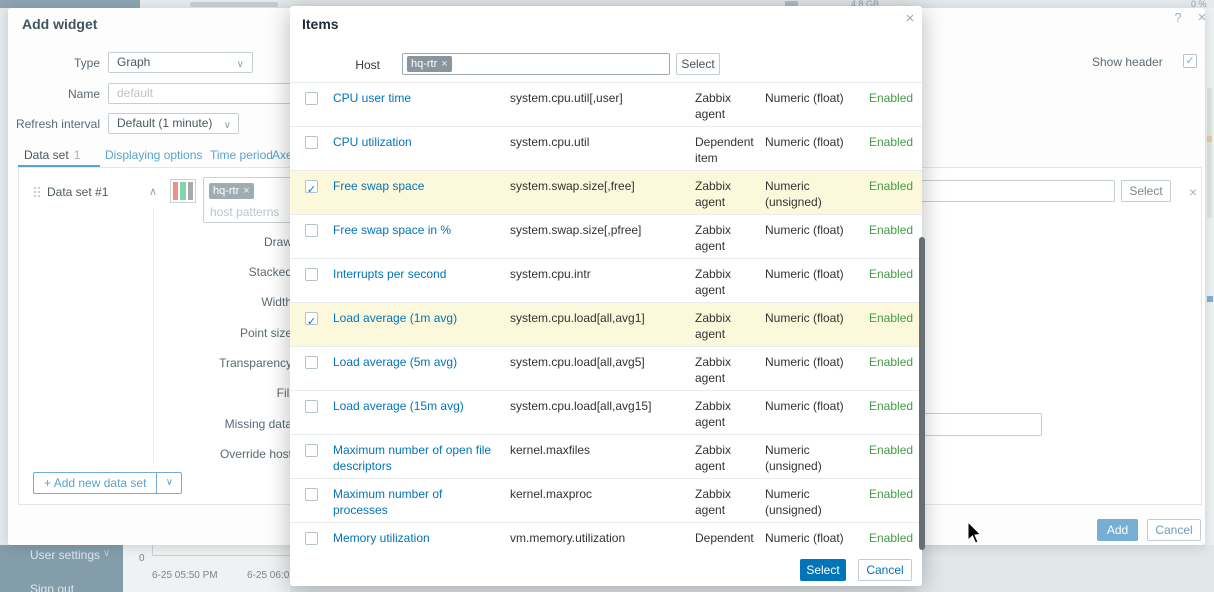  I want to click on item-name-link: Maximum number of open file descriptors, so click(416, 458).